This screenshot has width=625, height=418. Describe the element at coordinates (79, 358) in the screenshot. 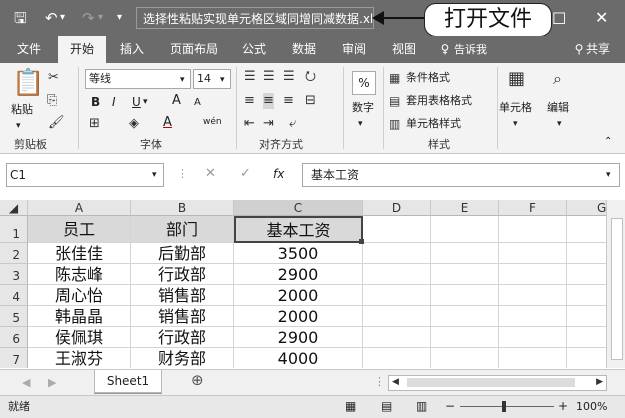

I see `table-cell: 王淑芬` at that location.